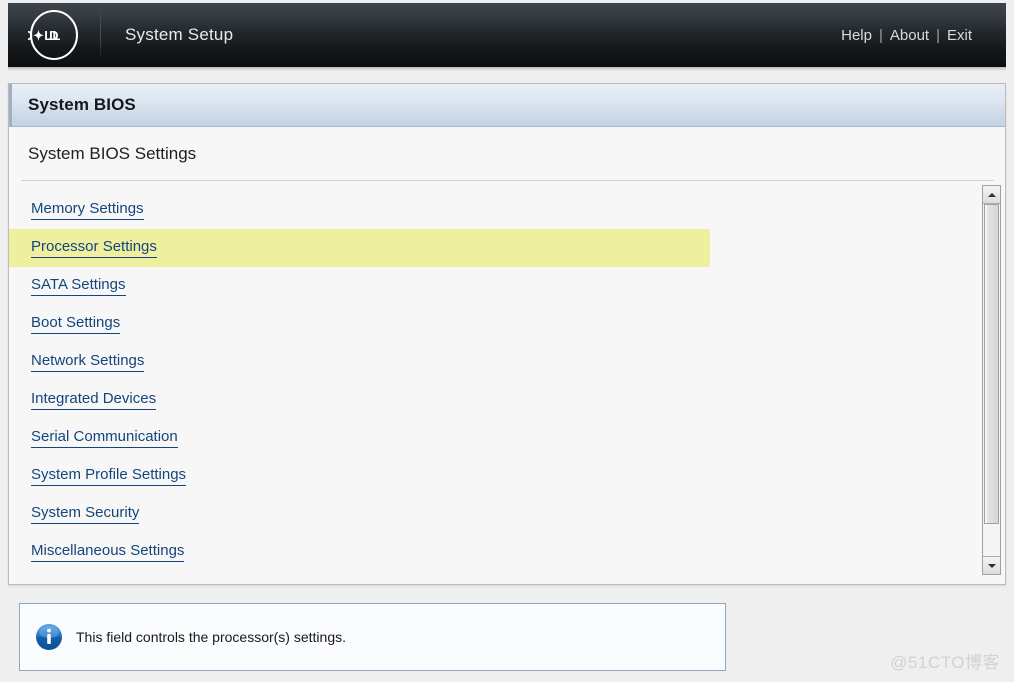  Describe the element at coordinates (991, 364) in the screenshot. I see `scrollbar-thumb` at that location.